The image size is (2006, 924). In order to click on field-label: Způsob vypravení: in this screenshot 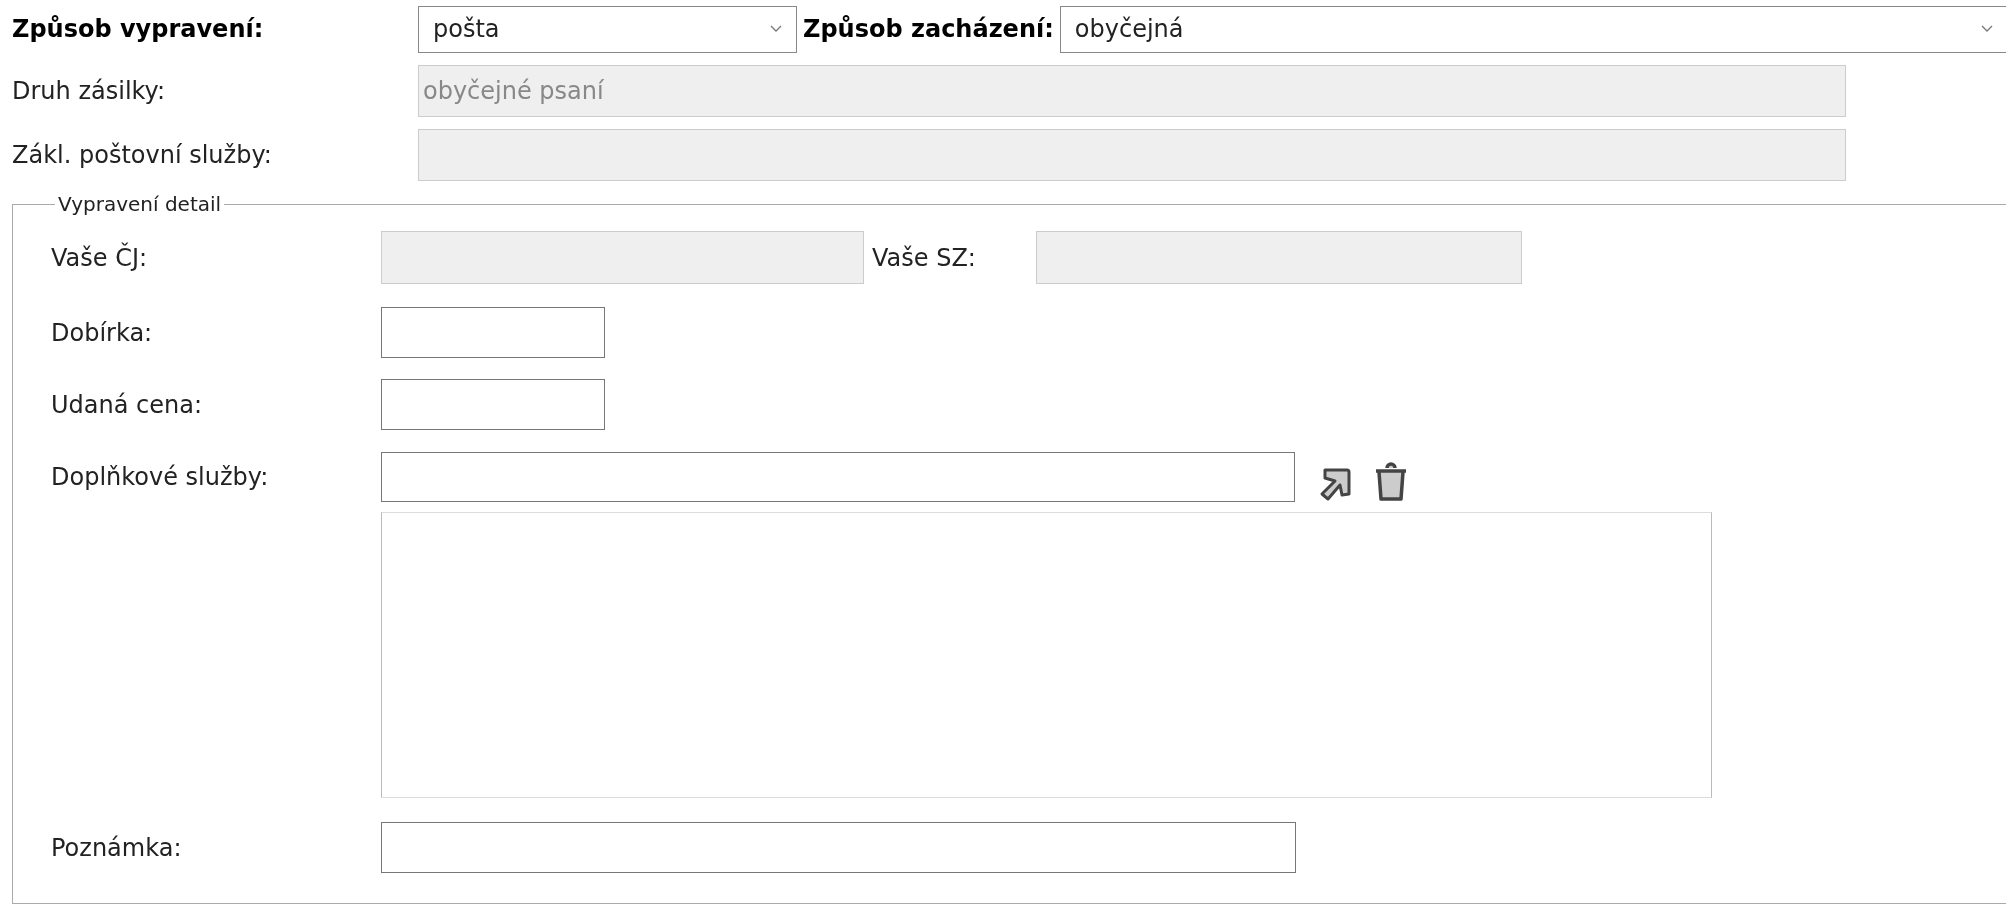, I will do `click(138, 29)`.